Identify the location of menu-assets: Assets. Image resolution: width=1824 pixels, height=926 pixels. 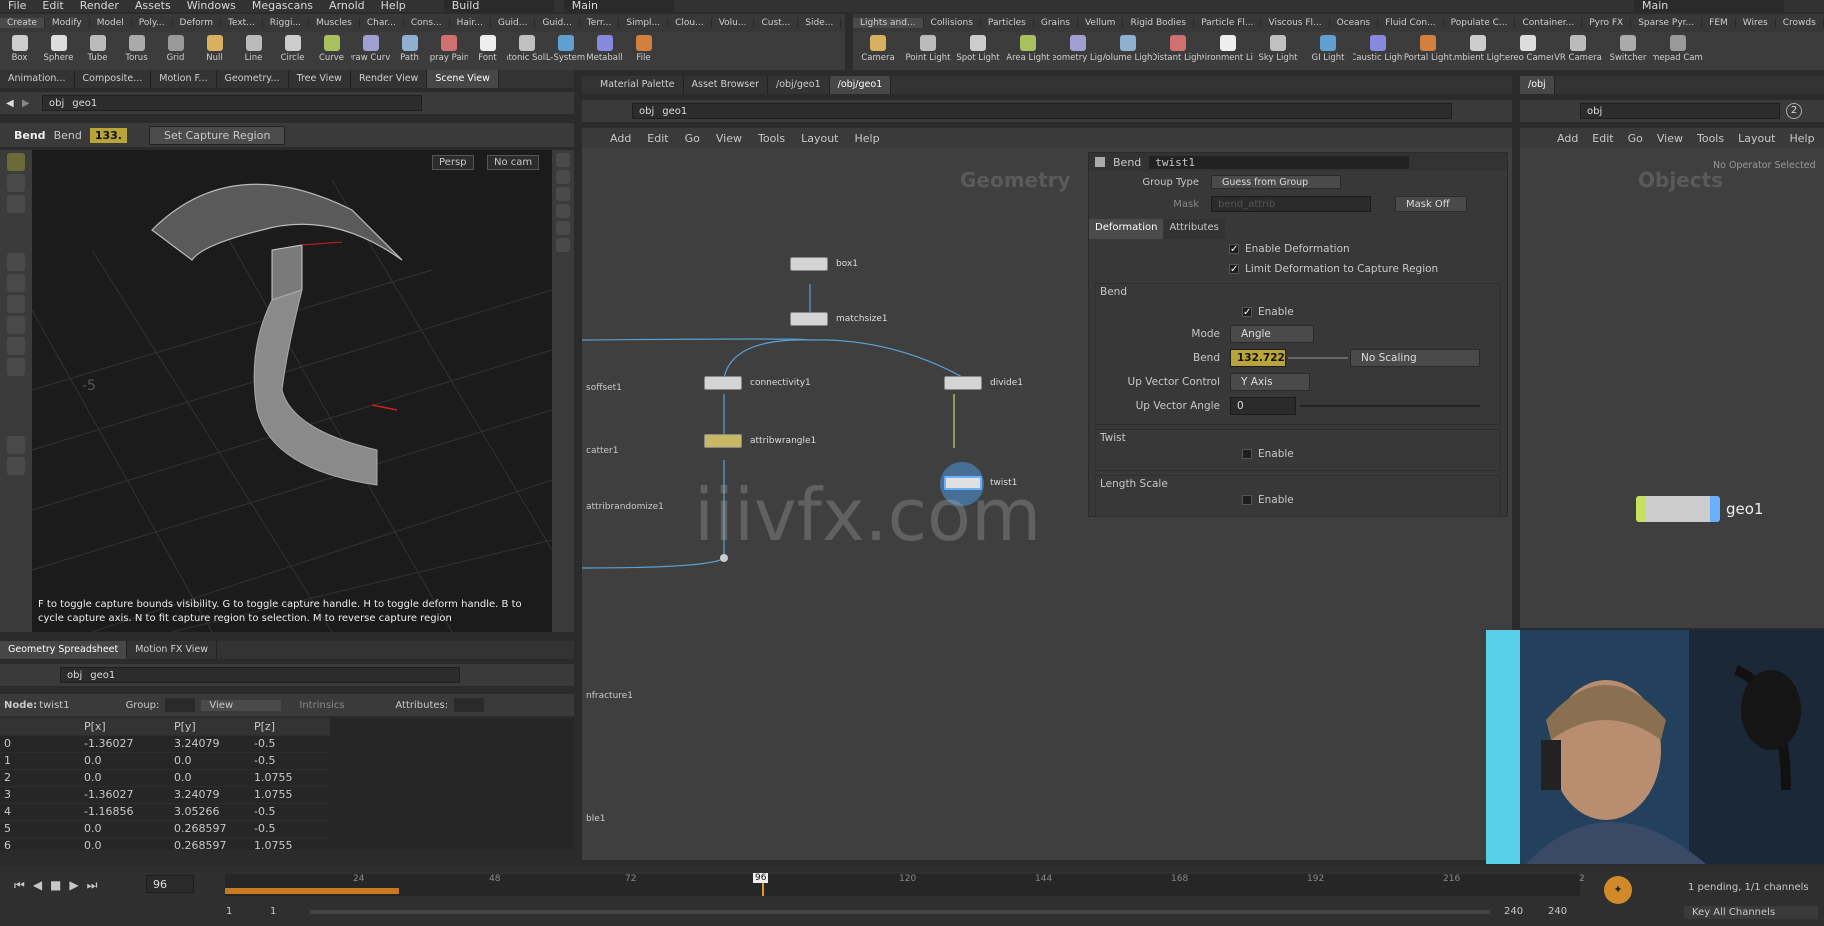
(153, 6).